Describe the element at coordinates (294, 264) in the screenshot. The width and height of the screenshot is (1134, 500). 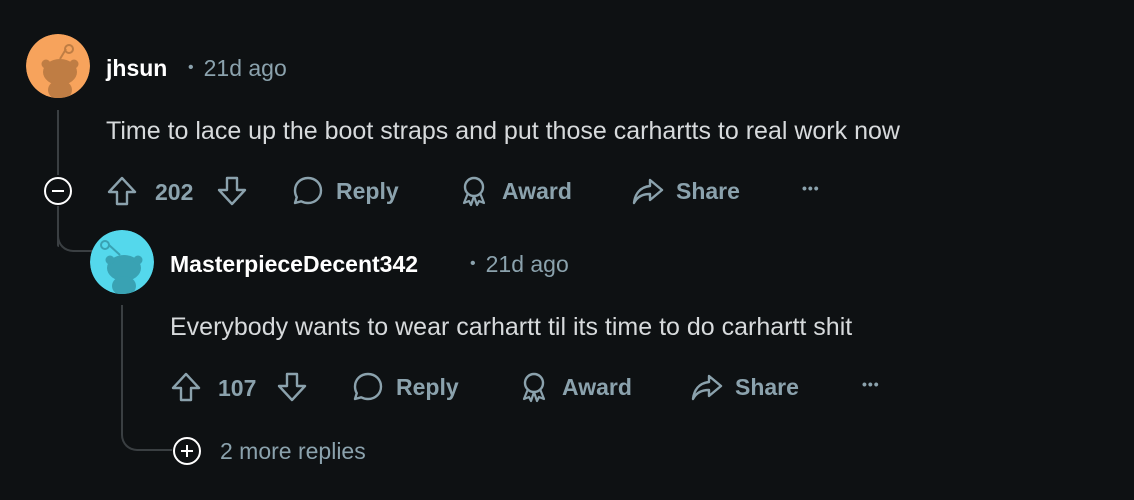
I see `comment-username: MasterpieceDecent342` at that location.